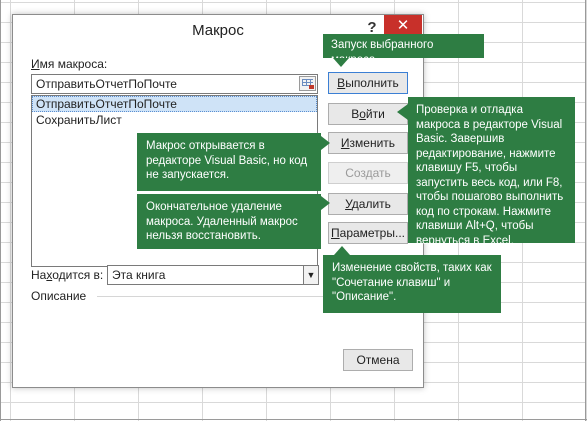 The width and height of the screenshot is (587, 421). I want to click on run-button: Выполнить, so click(368, 83).